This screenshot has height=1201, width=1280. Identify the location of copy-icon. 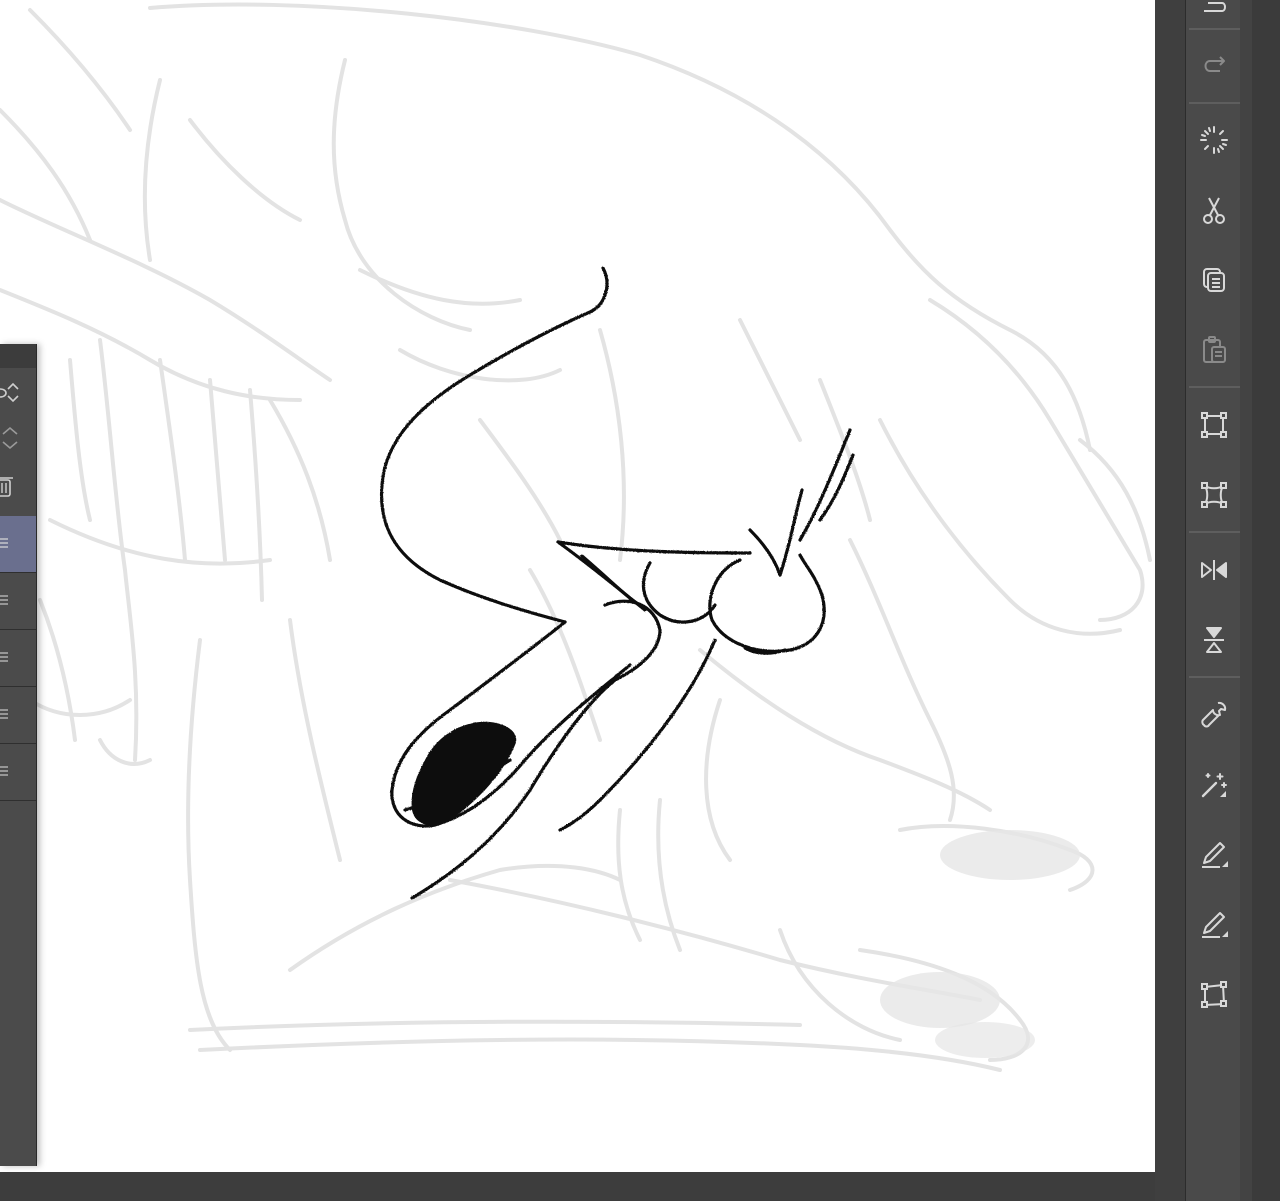
(1213, 280).